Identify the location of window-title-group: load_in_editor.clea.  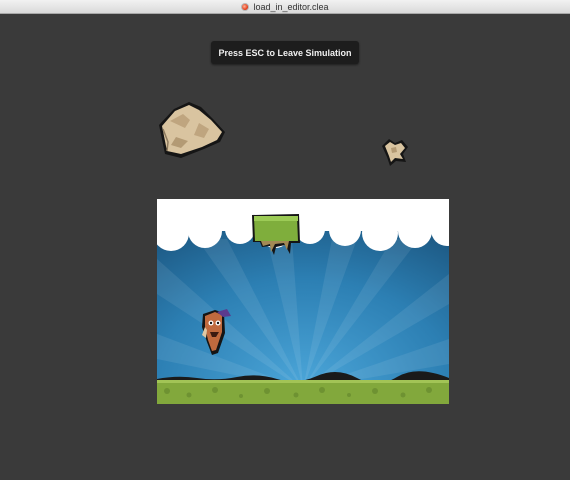
(285, 7).